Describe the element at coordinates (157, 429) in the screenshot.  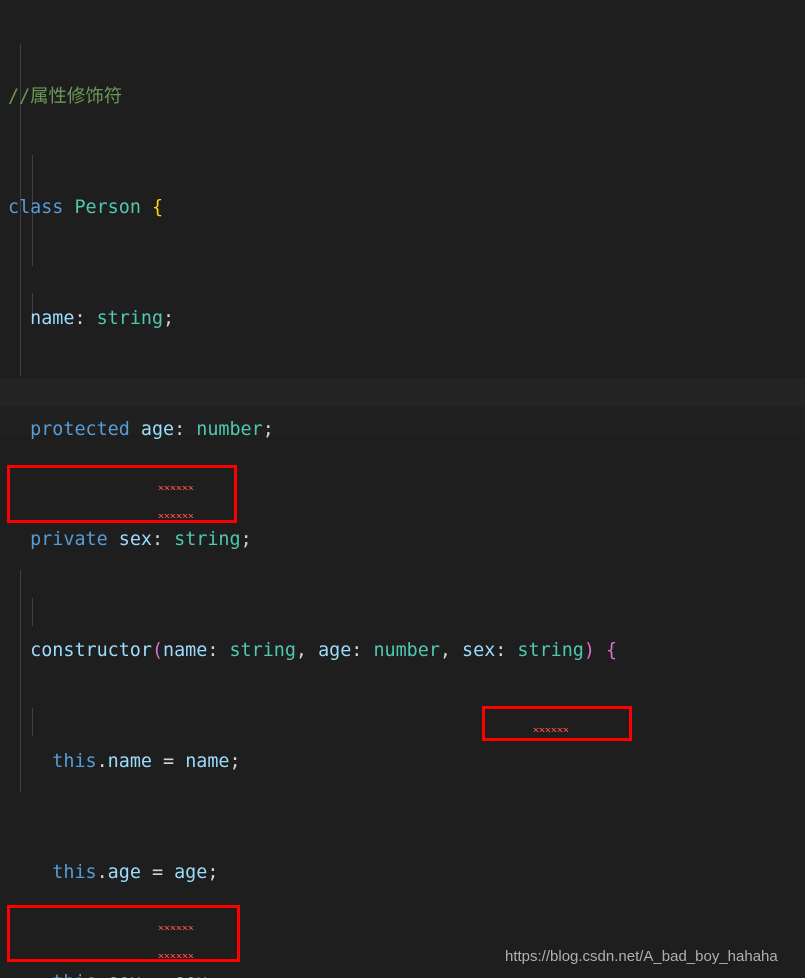
I see `prop-age: age` at that location.